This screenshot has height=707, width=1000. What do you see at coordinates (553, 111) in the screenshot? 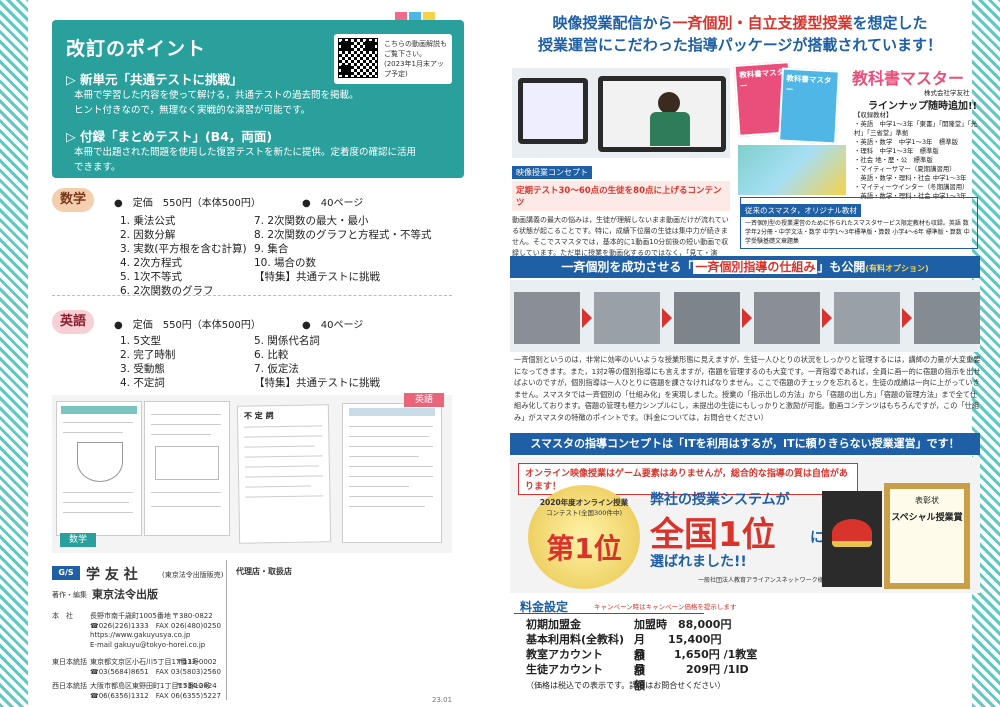
I see `tablet-image` at bounding box center [553, 111].